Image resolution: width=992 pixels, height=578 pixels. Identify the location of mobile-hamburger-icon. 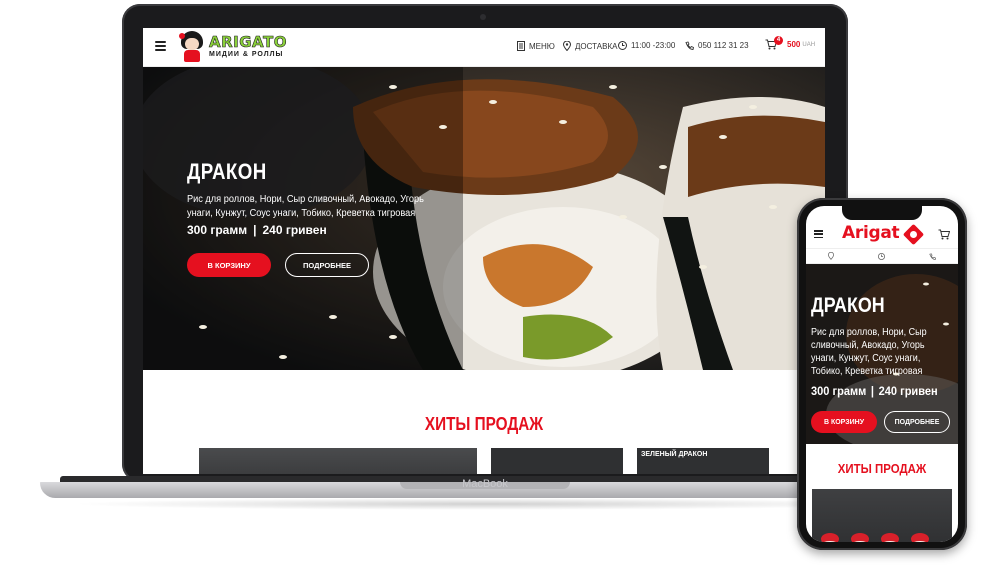
(818, 234).